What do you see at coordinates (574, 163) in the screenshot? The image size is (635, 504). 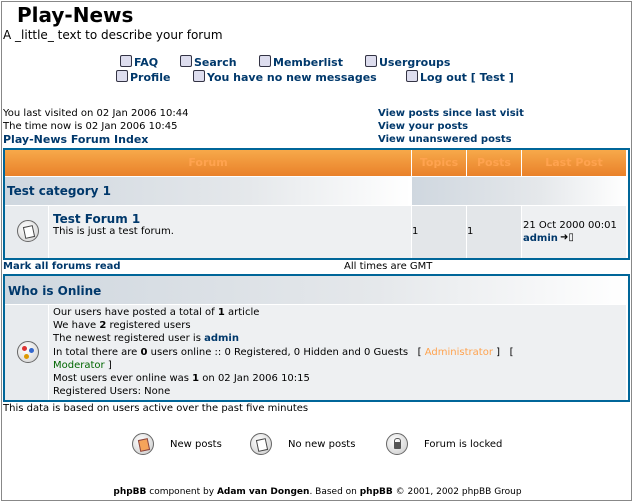 I see `column-header-last-post: Last Post` at bounding box center [574, 163].